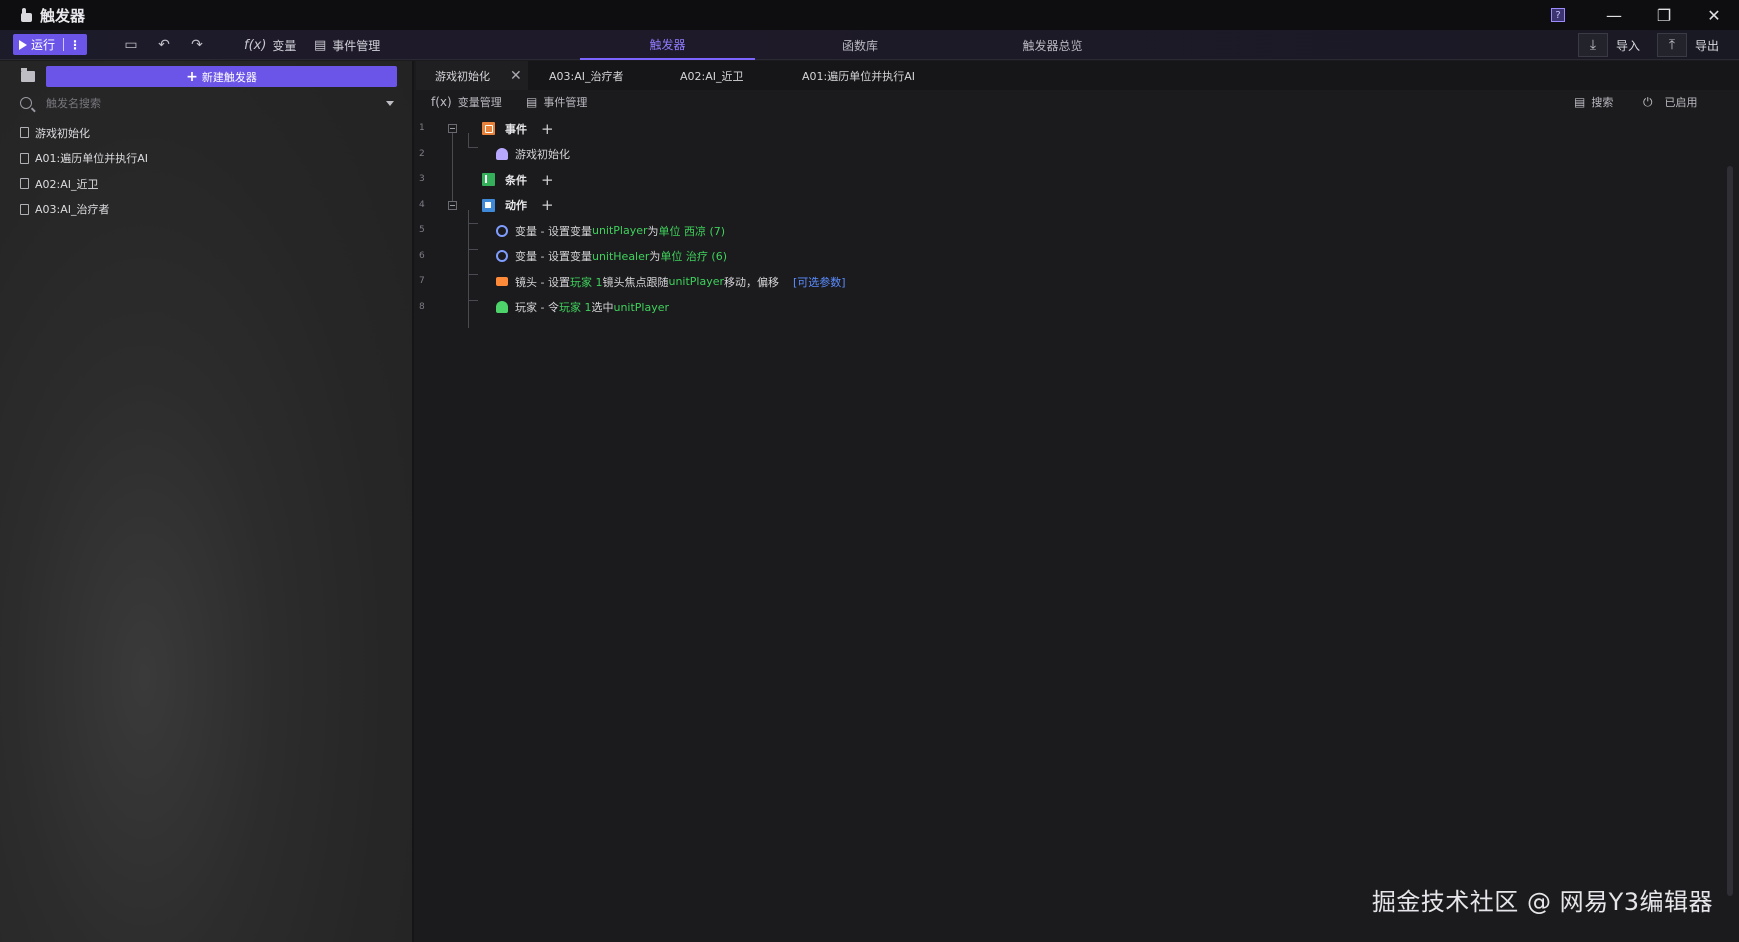 The width and height of the screenshot is (1739, 942). I want to click on import-button: ⤓ 导入, so click(1609, 45).